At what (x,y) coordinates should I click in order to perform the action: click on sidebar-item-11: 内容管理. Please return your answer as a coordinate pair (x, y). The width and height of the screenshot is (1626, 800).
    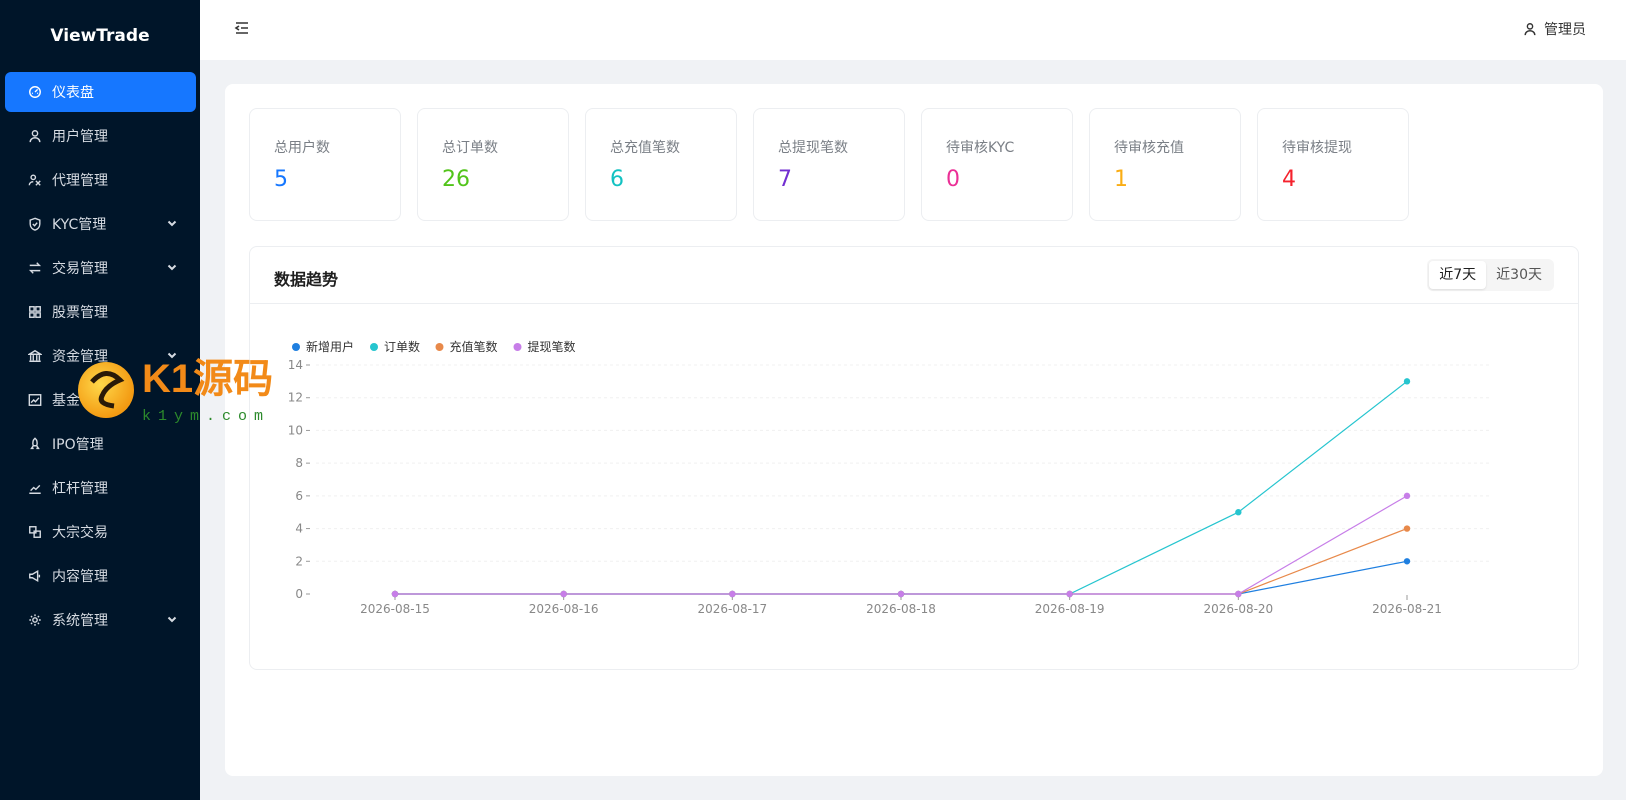
    Looking at the image, I should click on (100, 576).